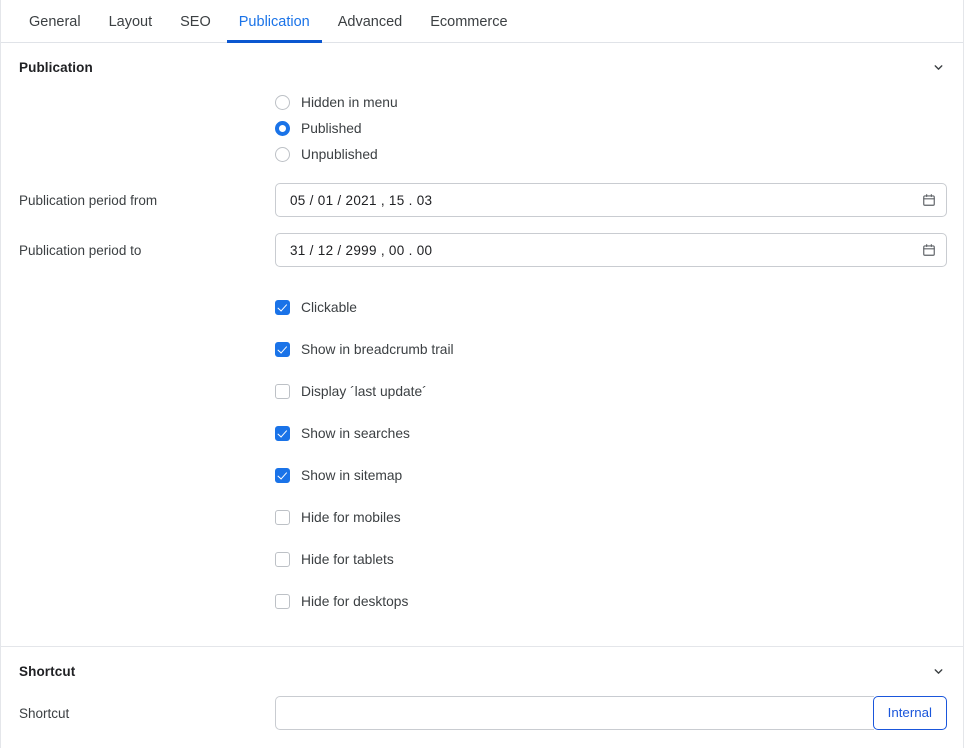 The height and width of the screenshot is (748, 964). Describe the element at coordinates (610, 475) in the screenshot. I see `checkbox-row-show-in-sitemap: Show in sitemap` at that location.